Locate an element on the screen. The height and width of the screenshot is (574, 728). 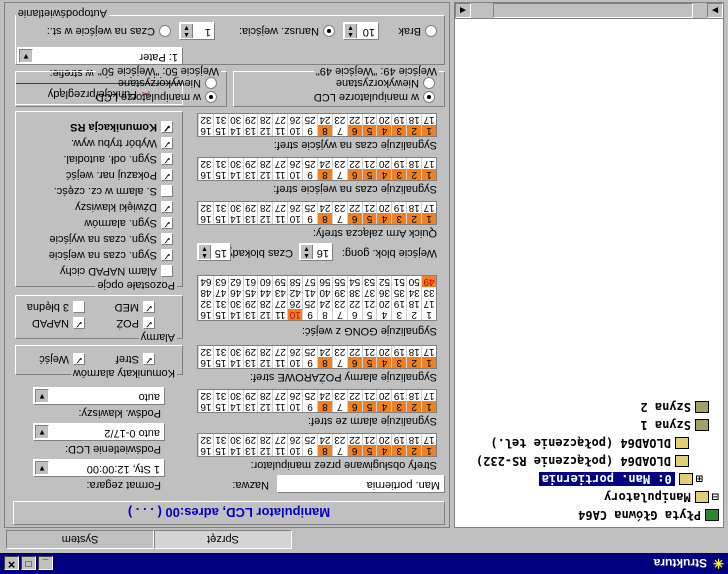
tree-manipulators: ⊟ Manipulatory is located at coordinates (661, 497).